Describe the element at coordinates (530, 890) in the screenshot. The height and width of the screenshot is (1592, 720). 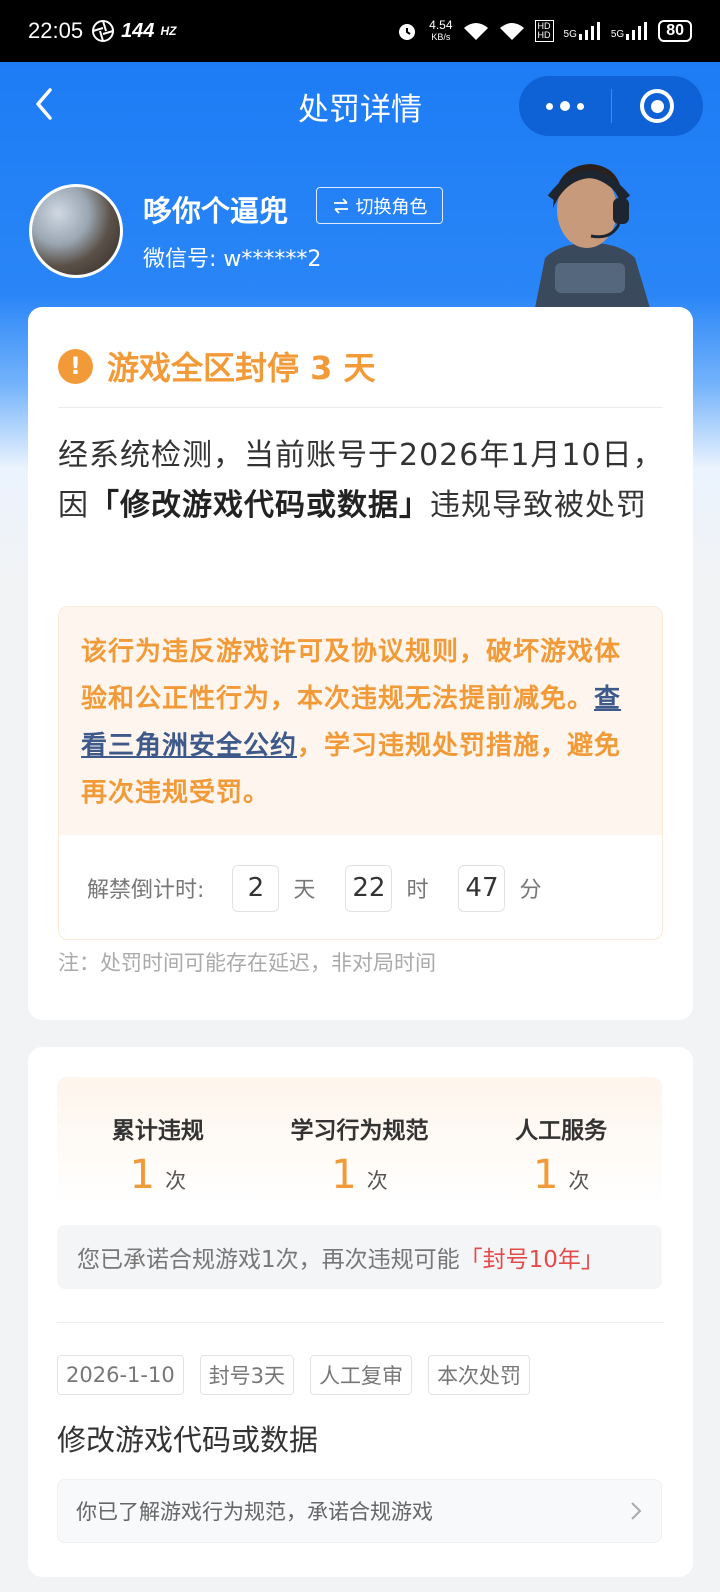
I see `minutes-unit: 分` at that location.